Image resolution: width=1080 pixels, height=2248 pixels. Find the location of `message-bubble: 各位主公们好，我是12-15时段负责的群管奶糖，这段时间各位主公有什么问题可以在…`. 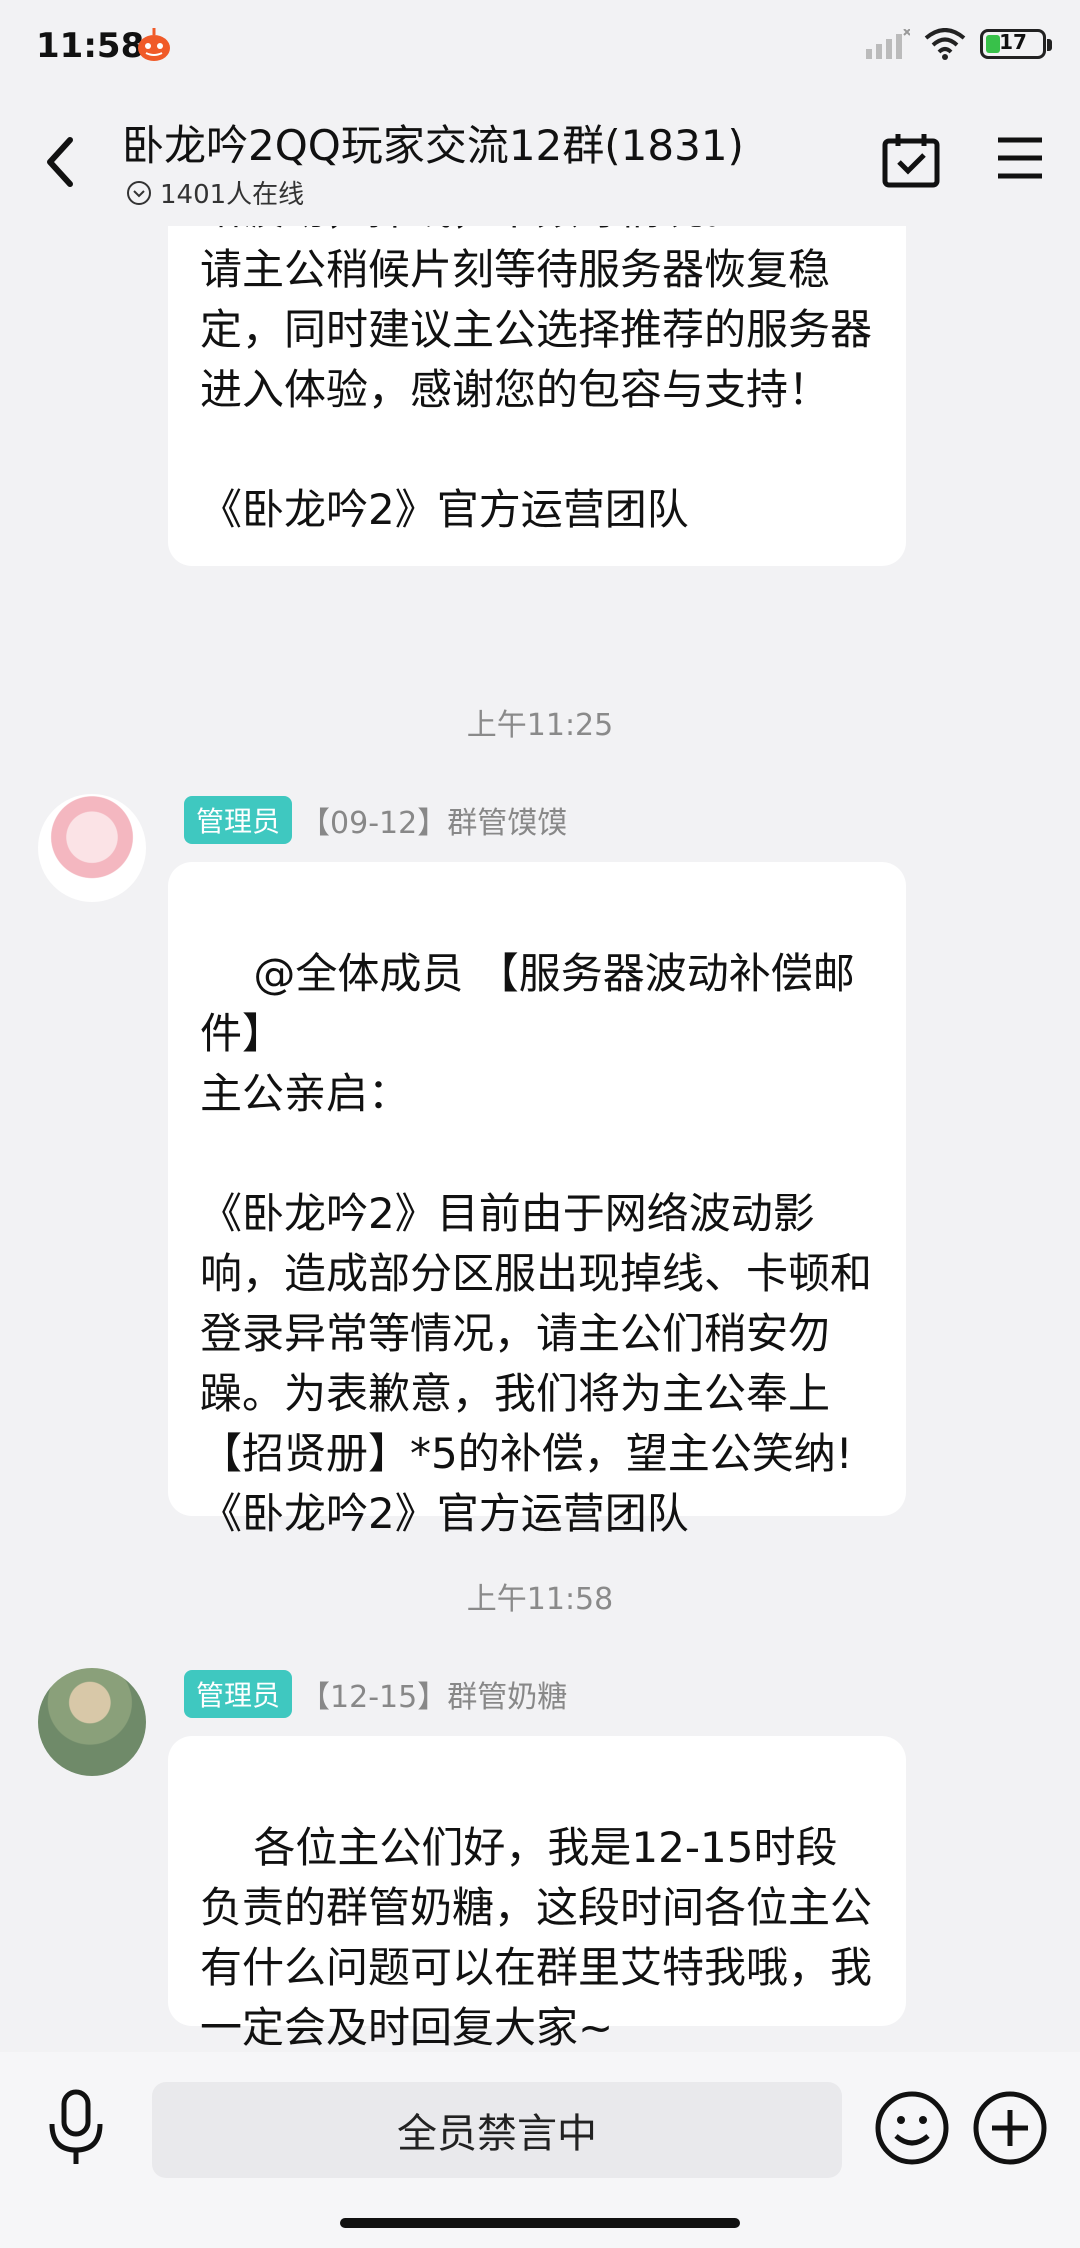

message-bubble: 各位主公们好，我是12-15时段负责的群管奶糖，这段时间各位主公有什么问题可以在… is located at coordinates (537, 1894).